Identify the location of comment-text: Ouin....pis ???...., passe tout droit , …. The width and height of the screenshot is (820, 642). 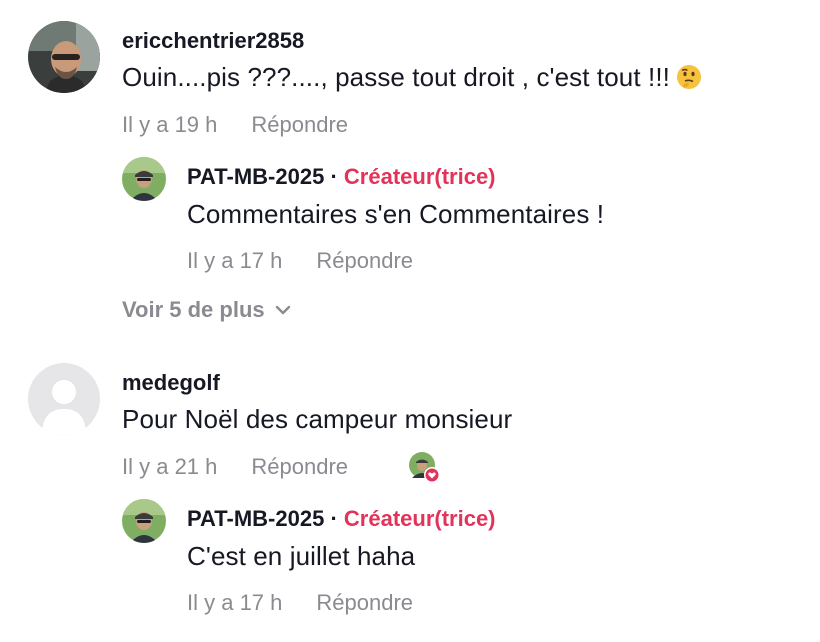
(412, 77).